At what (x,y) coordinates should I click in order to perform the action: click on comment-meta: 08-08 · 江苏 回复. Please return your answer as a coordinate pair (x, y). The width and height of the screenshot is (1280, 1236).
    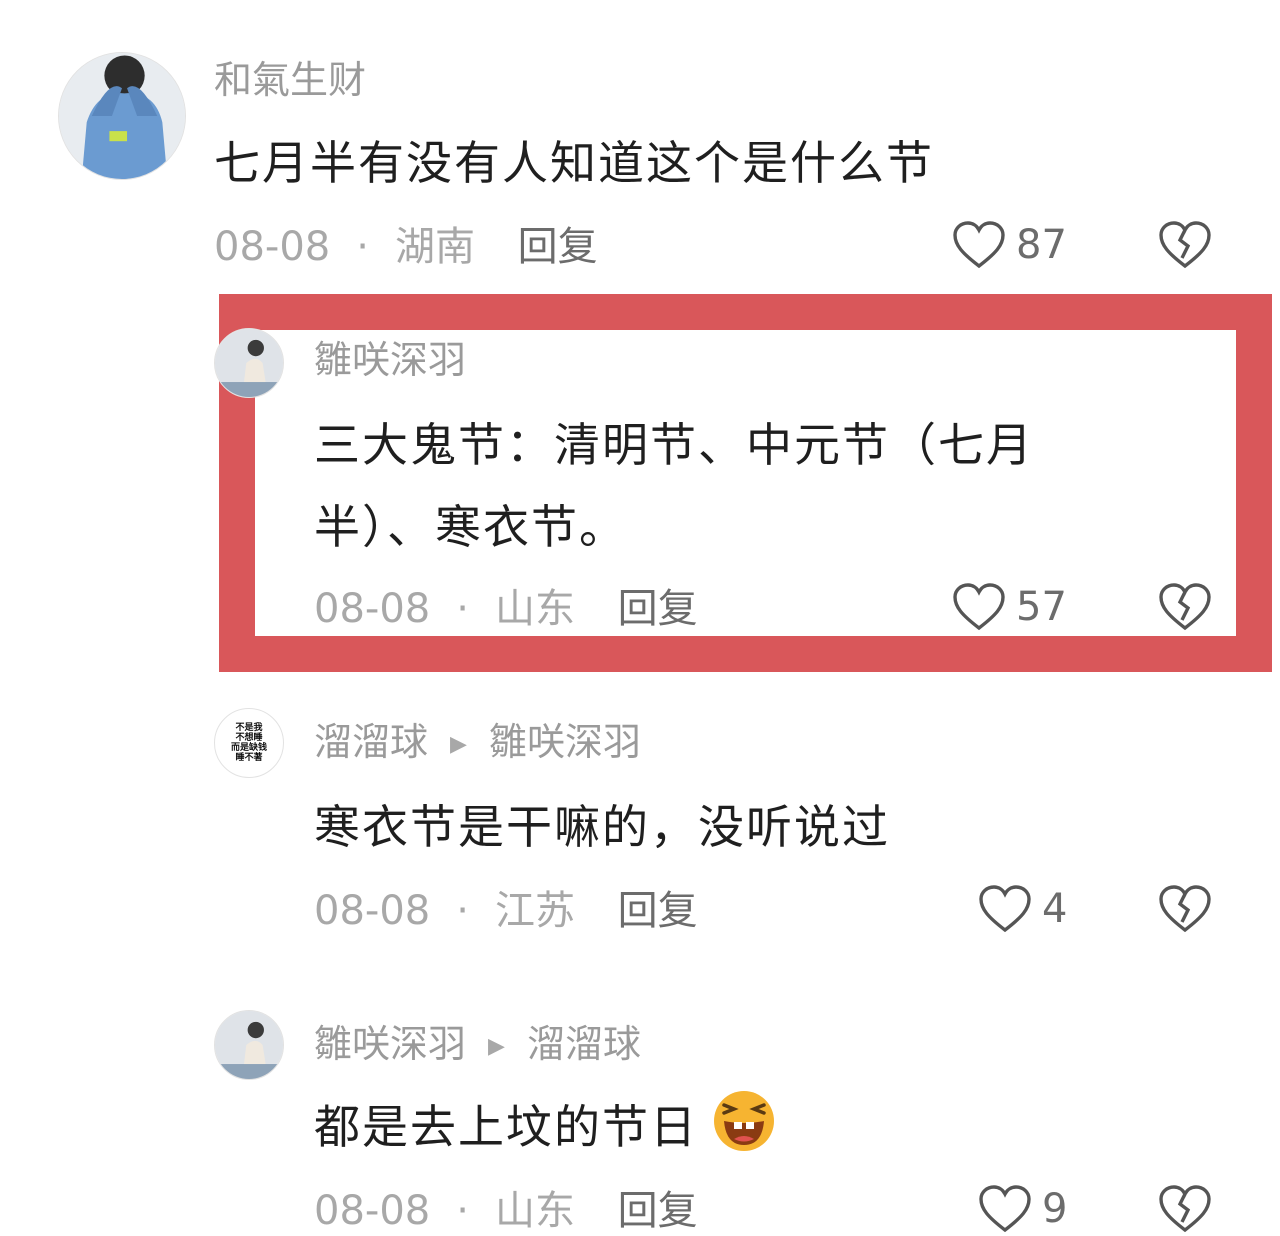
    Looking at the image, I should click on (506, 911).